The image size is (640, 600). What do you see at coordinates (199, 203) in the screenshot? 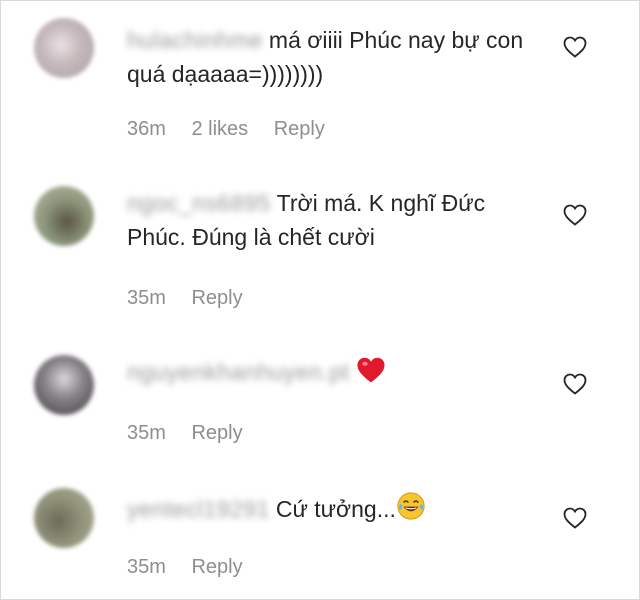
I see `comment-username: ngoc_ns6895` at bounding box center [199, 203].